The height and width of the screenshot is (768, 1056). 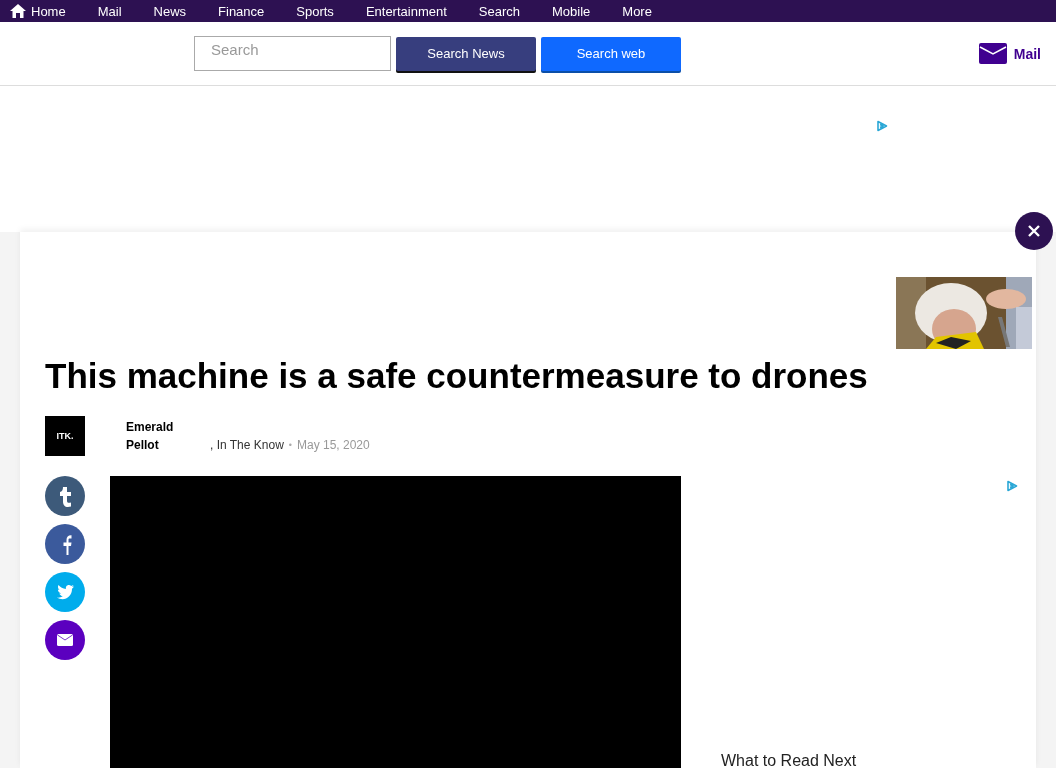 I want to click on source-logo: ITK., so click(x=65, y=436).